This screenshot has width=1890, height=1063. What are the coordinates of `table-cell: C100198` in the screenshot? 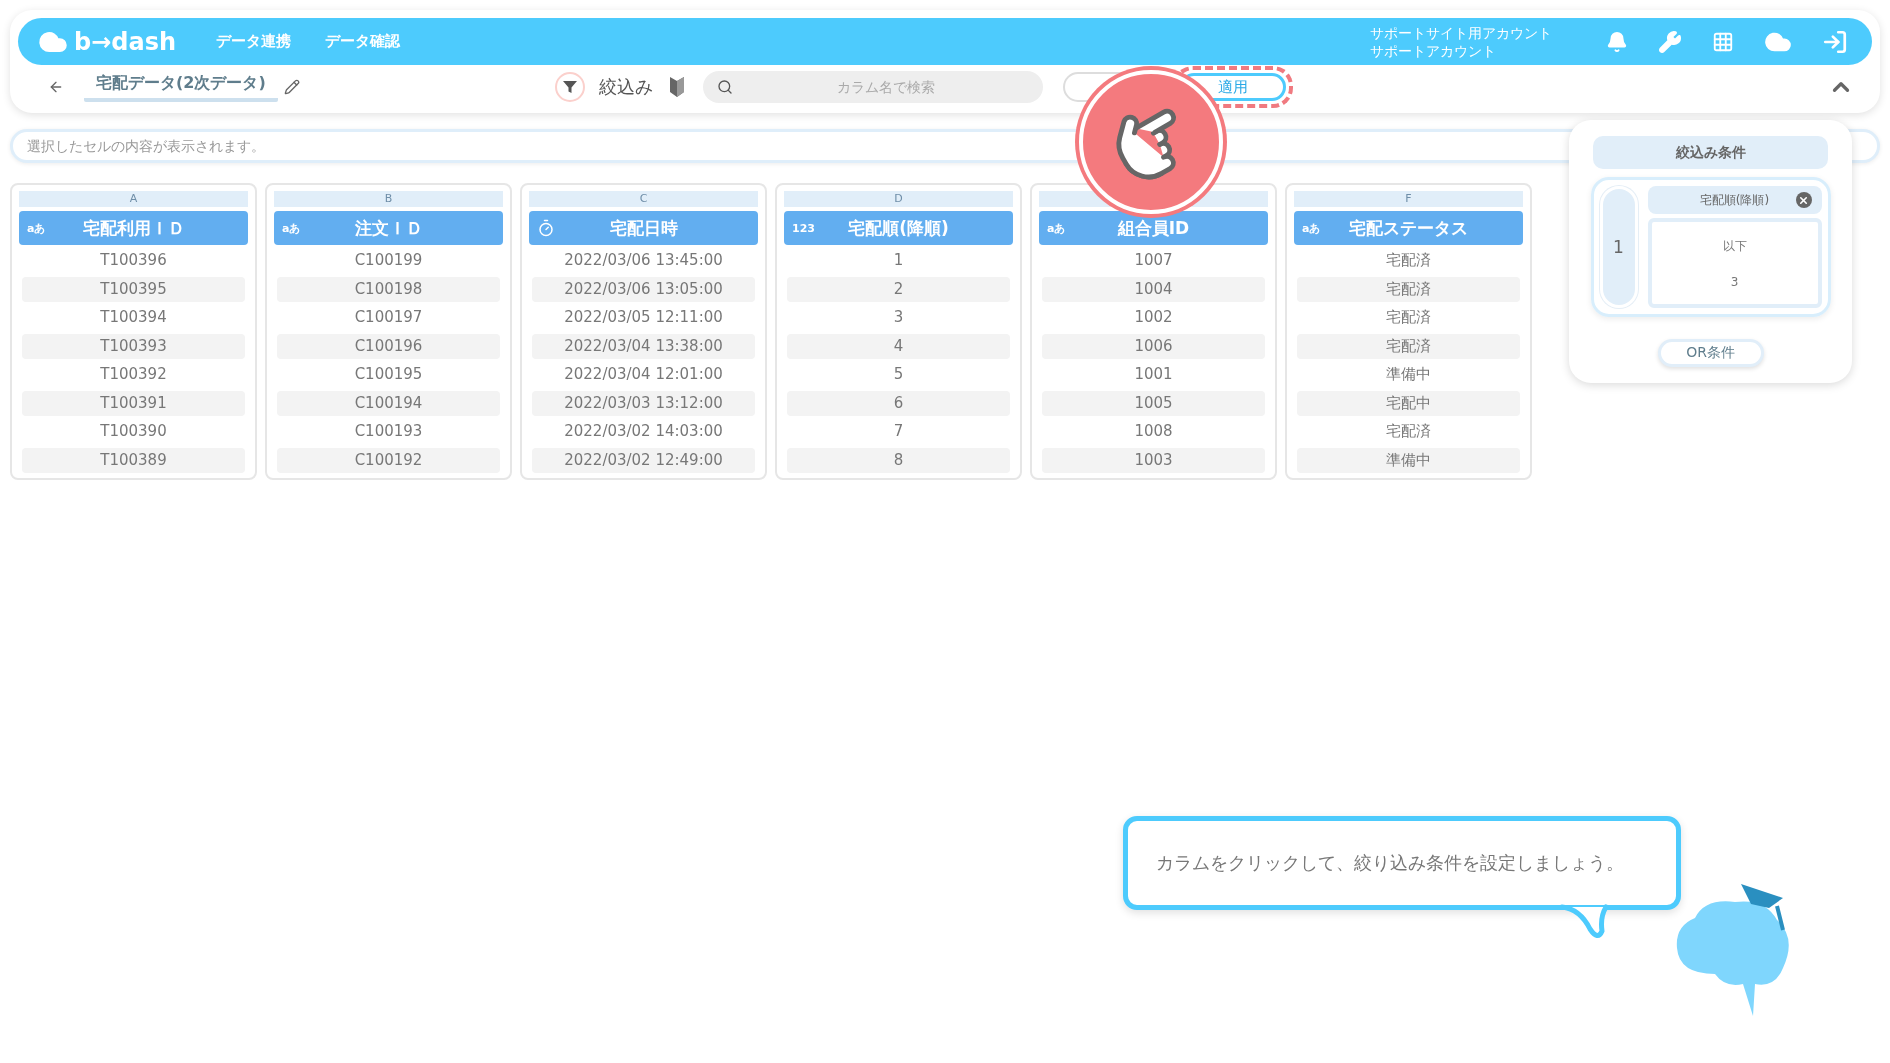 It's located at (388, 289).